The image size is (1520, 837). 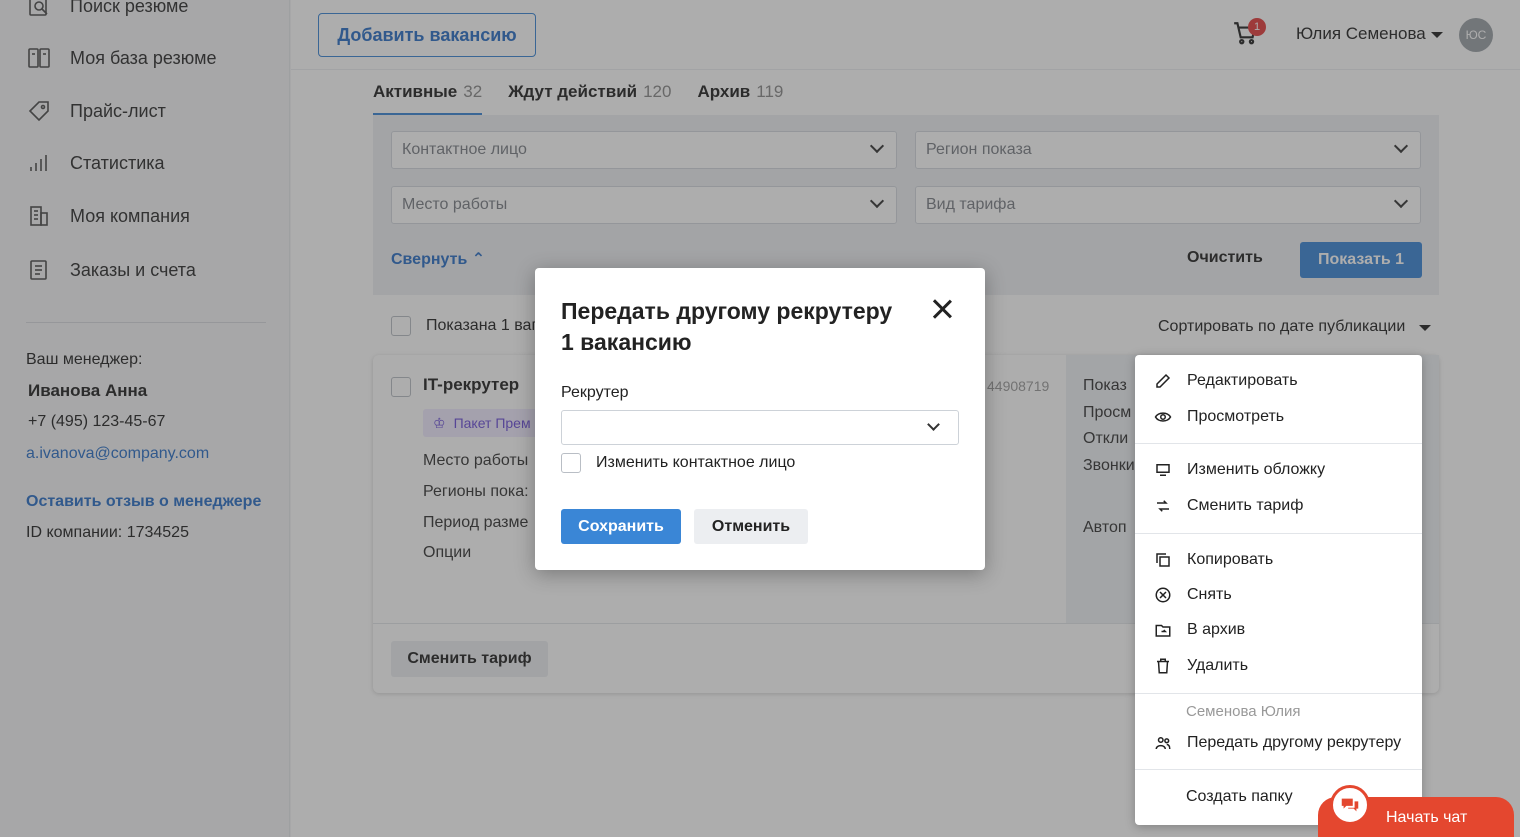 What do you see at coordinates (760, 427) in the screenshot?
I see `recruiter-select` at bounding box center [760, 427].